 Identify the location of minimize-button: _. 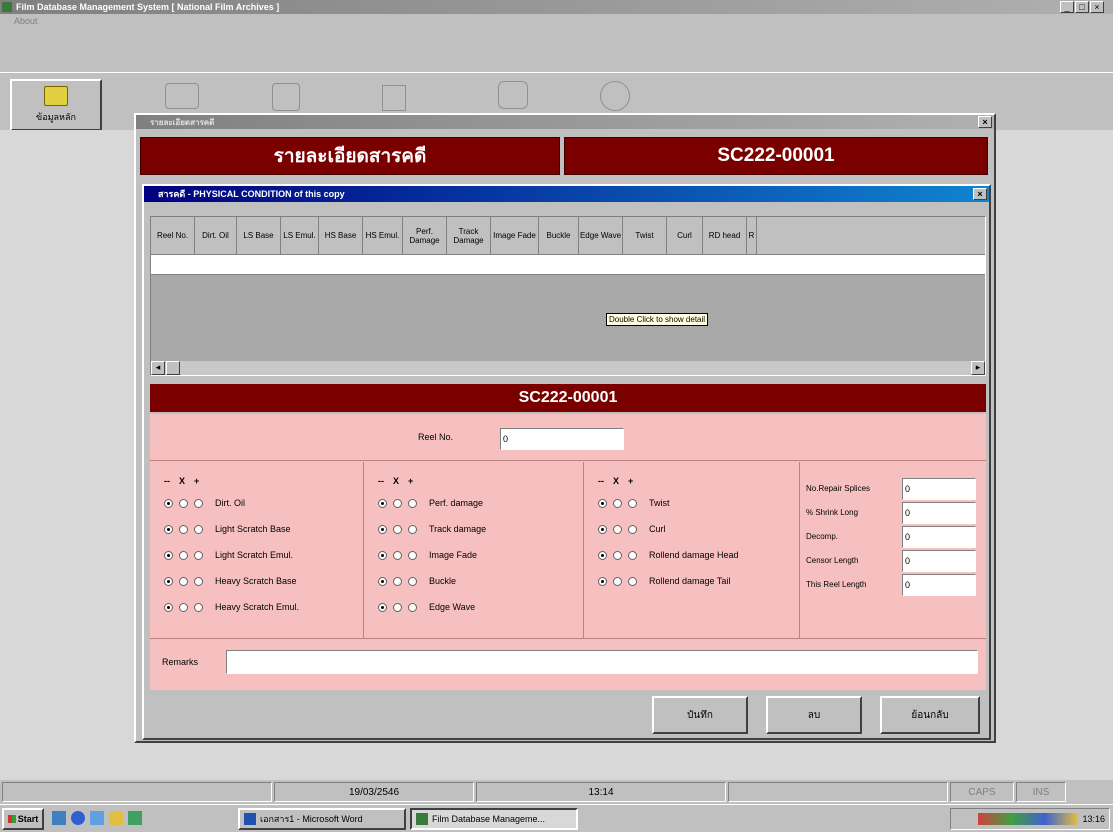
(1067, 7).